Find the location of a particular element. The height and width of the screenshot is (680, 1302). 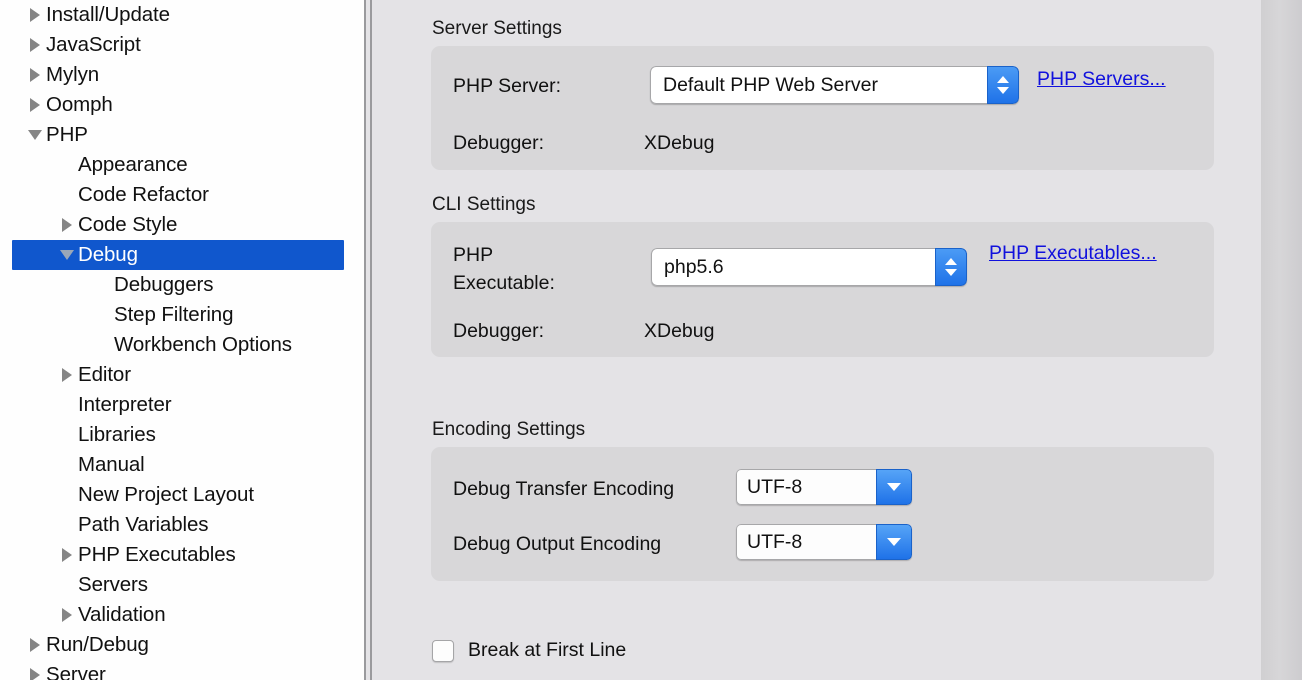

tree-item-label: Validation is located at coordinates (122, 614).